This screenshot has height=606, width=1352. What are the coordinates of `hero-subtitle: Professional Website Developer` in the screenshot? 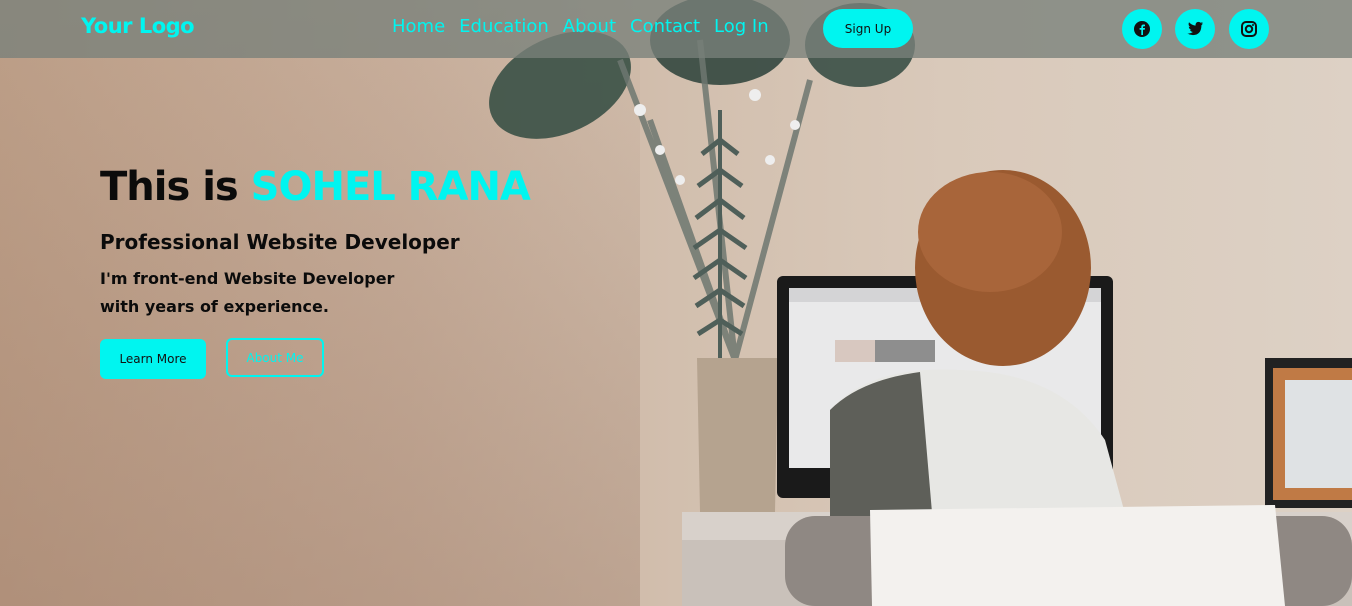 It's located at (280, 242).